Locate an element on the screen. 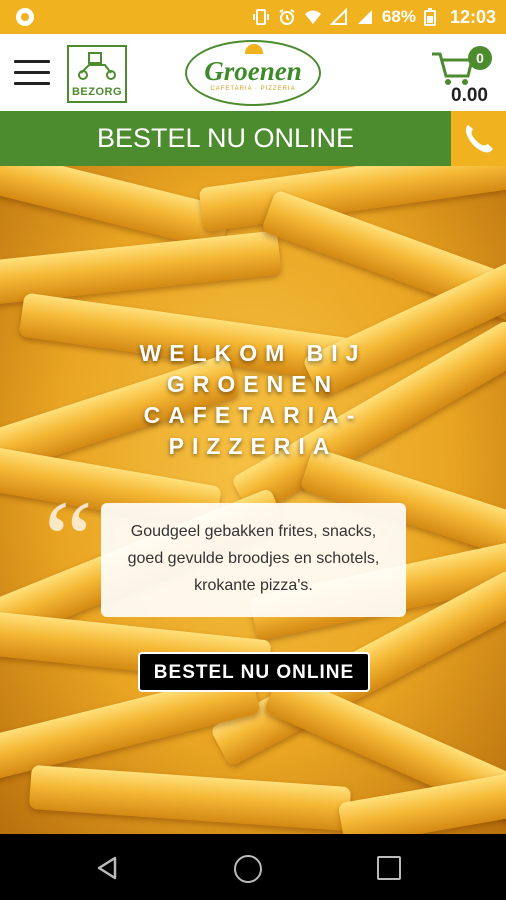 This screenshot has width=506, height=900. welcome-heading: WELKOM BIJ GROENEN CAFETARIA- PIZZERIA is located at coordinates (253, 400).